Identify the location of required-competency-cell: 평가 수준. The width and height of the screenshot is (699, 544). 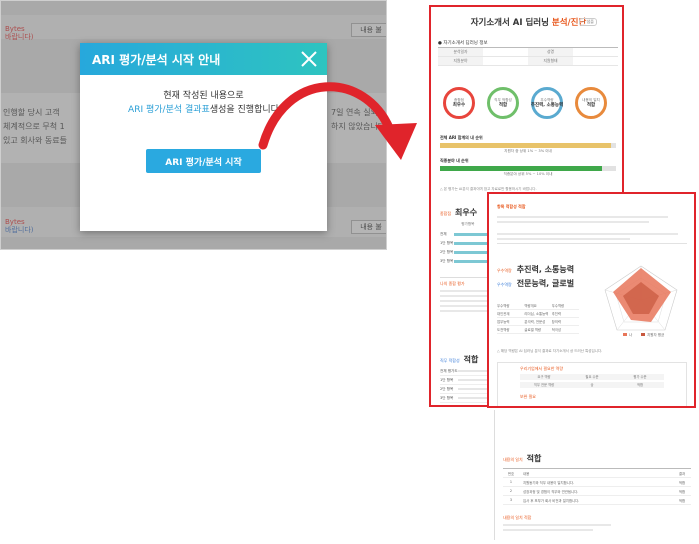
(640, 377).